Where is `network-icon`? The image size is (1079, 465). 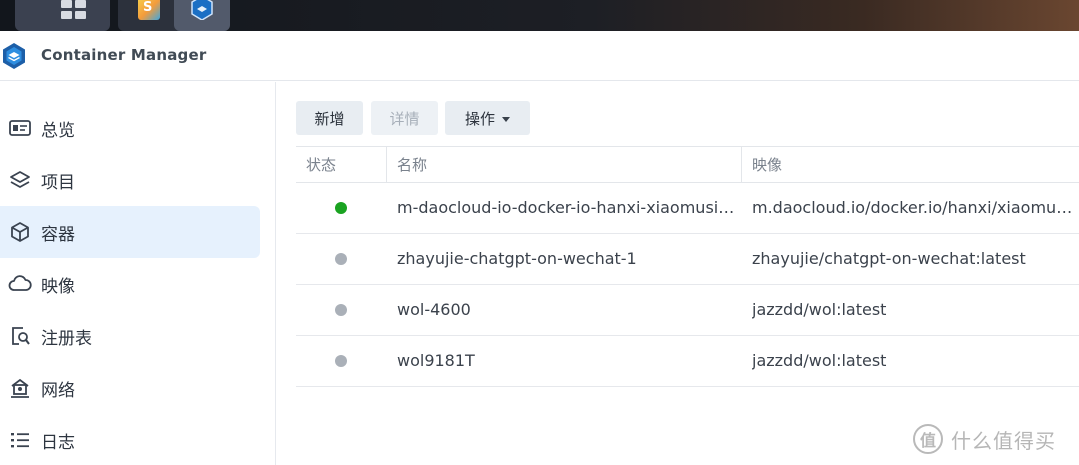
network-icon is located at coordinates (20, 388).